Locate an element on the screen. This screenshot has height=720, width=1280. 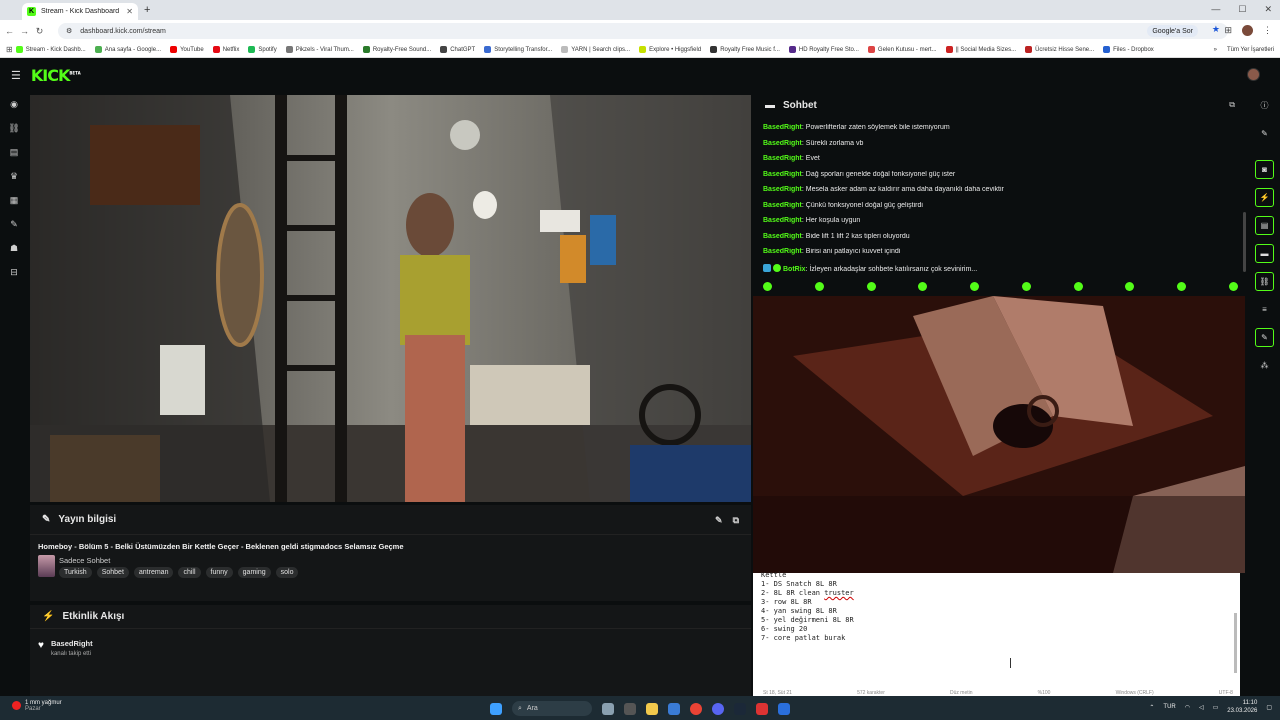
tag-chip: Turkish is located at coordinates (75, 572).